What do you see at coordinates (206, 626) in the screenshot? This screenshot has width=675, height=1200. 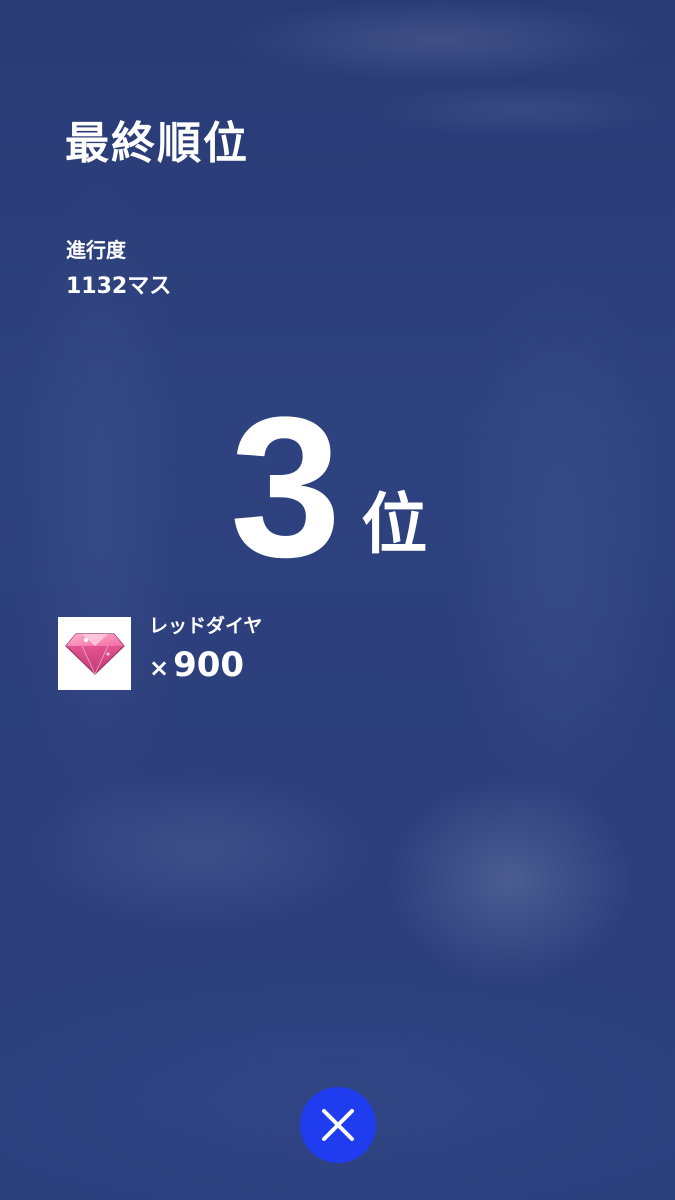 I see `reward-name: レッドダイヤ` at bounding box center [206, 626].